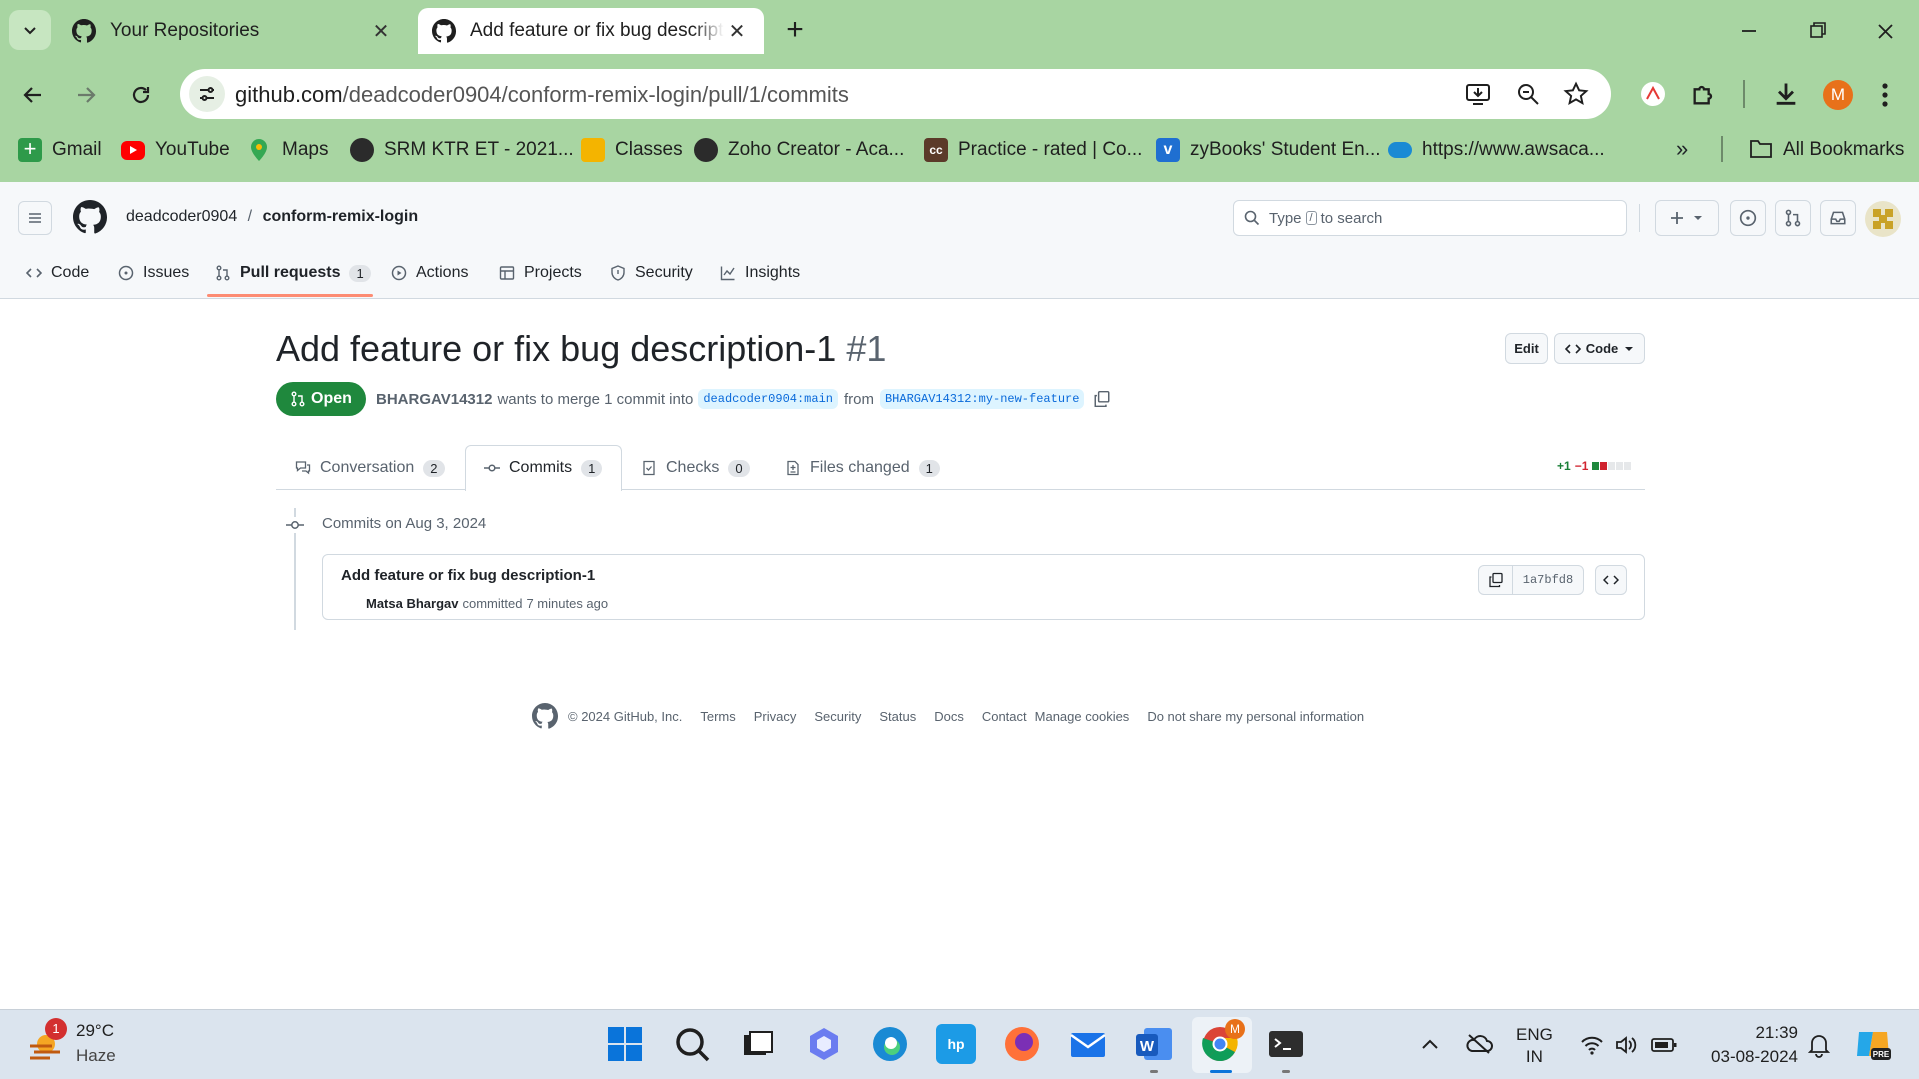 The height and width of the screenshot is (1079, 1919). What do you see at coordinates (949, 716) in the screenshot?
I see `footer-link-docs: Docs` at bounding box center [949, 716].